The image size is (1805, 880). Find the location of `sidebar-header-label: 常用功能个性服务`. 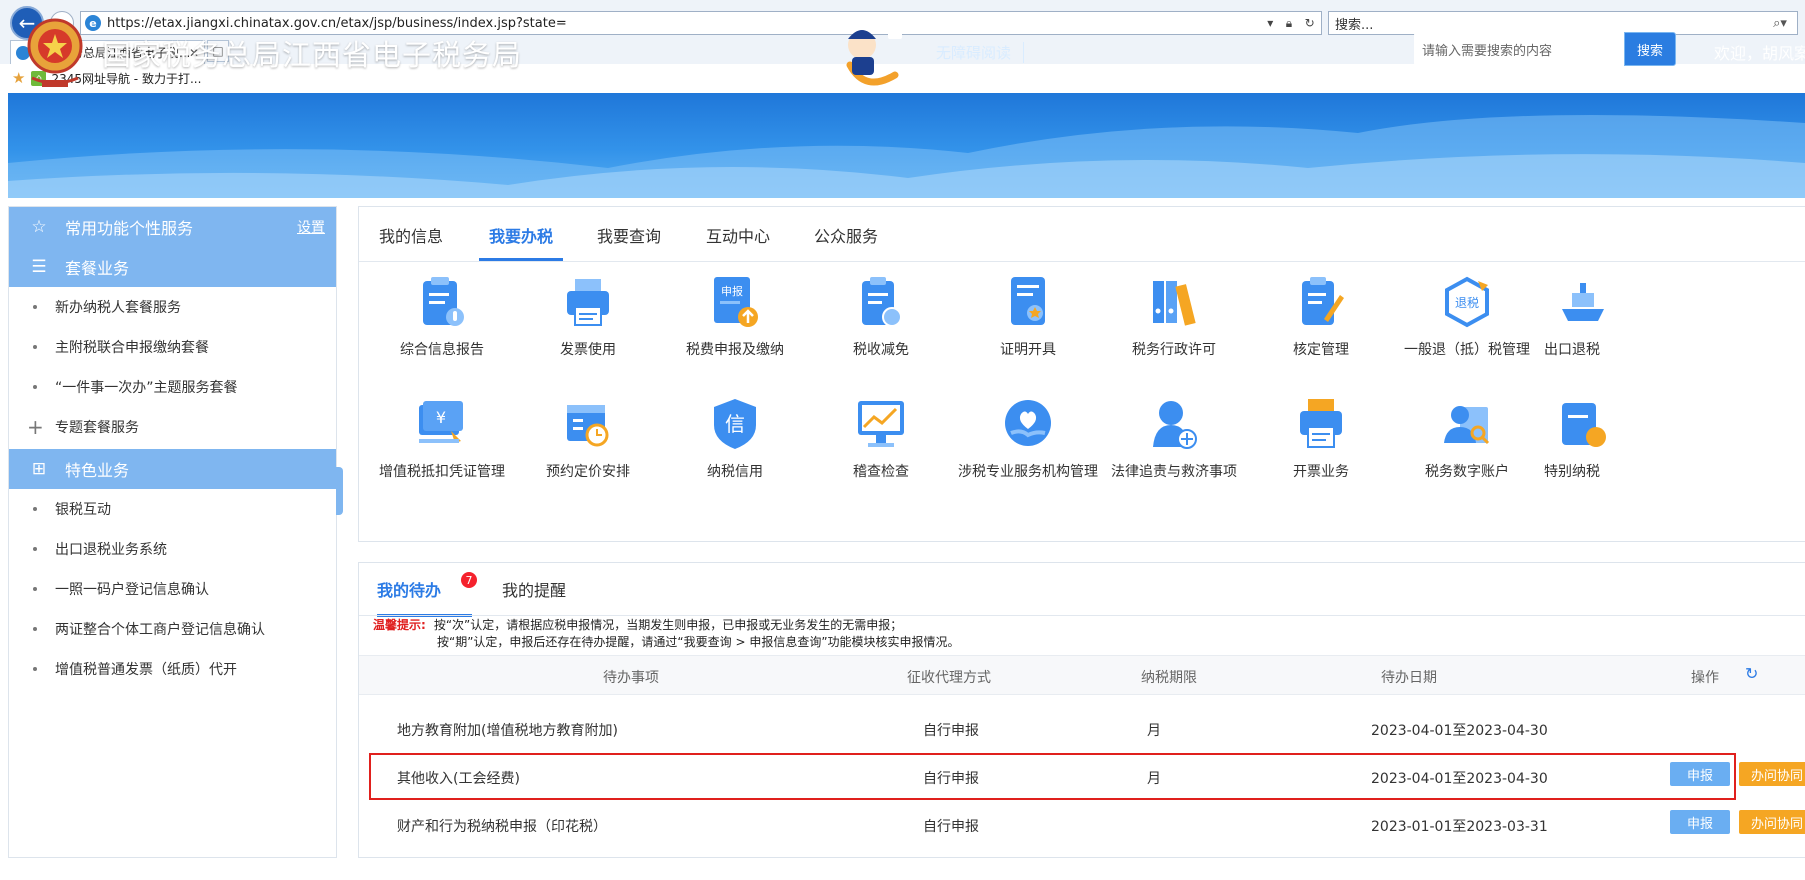

sidebar-header-label: 常用功能个性服务 is located at coordinates (129, 228).